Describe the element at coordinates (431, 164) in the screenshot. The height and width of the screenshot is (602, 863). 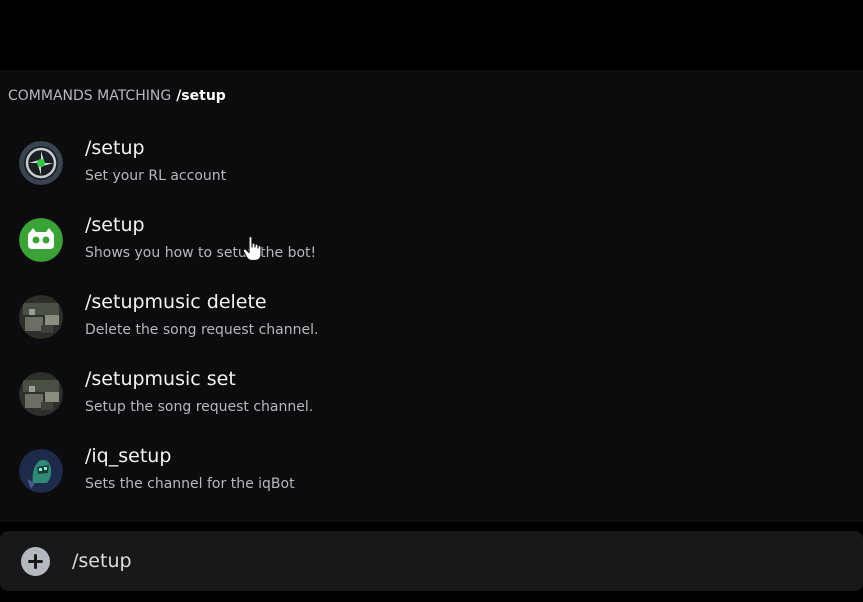
I see `command-item: /setup Set your RL account` at that location.